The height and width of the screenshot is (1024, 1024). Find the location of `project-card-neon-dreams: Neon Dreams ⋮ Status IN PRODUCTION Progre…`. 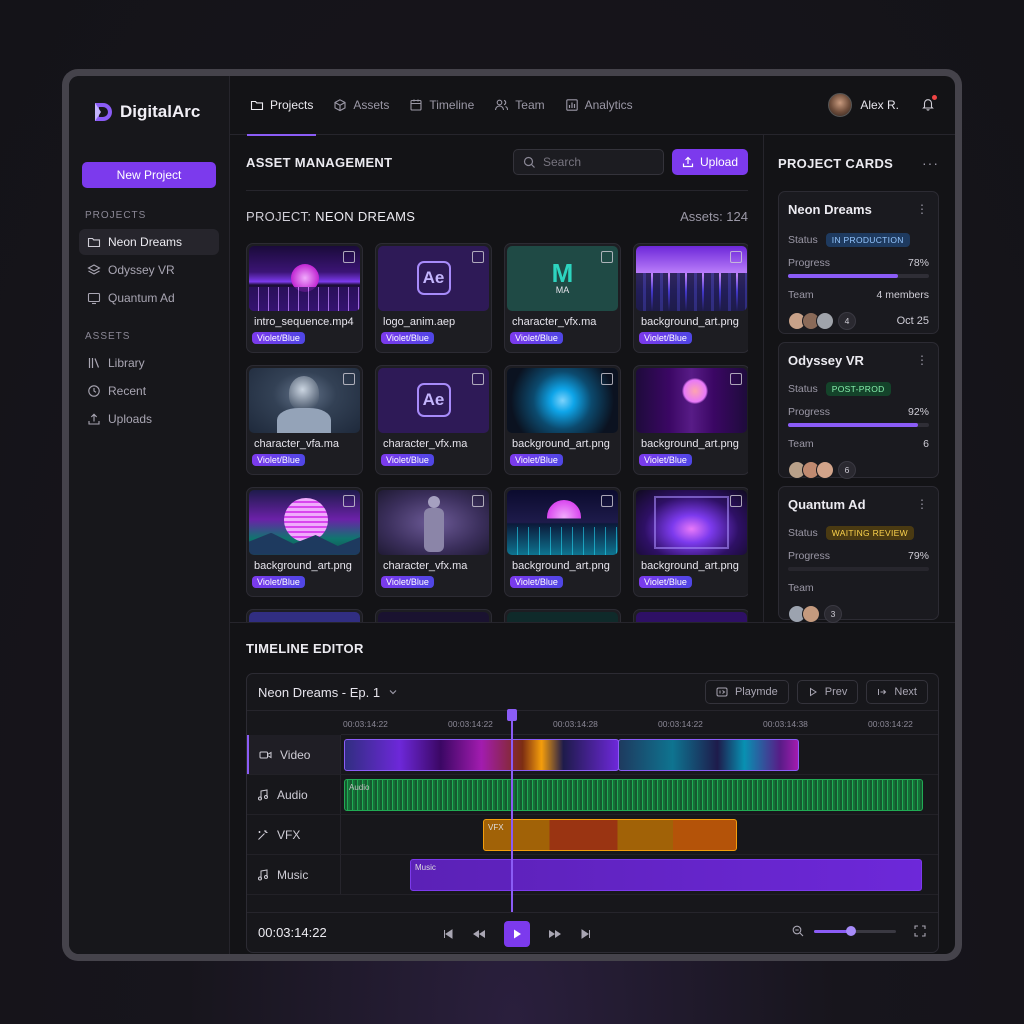

project-card-neon-dreams: Neon Dreams ⋮ Status IN PRODUCTION Progre… is located at coordinates (858, 262).